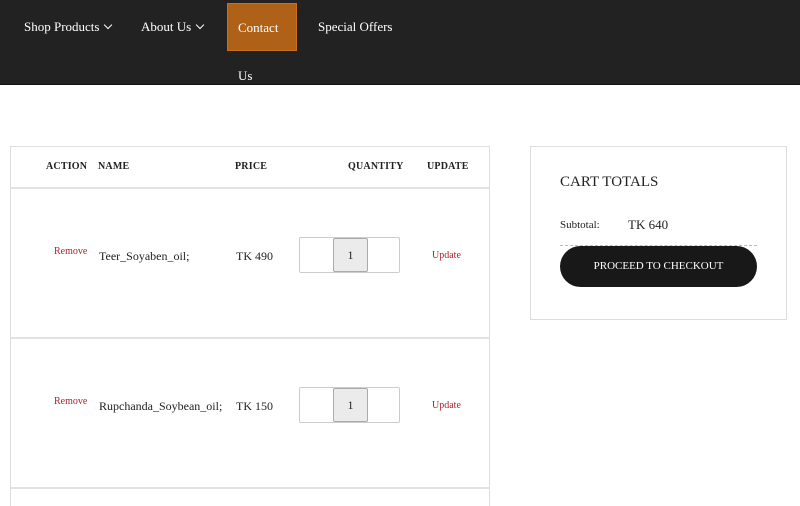 The width and height of the screenshot is (800, 506). I want to click on divider, so click(250, 488).